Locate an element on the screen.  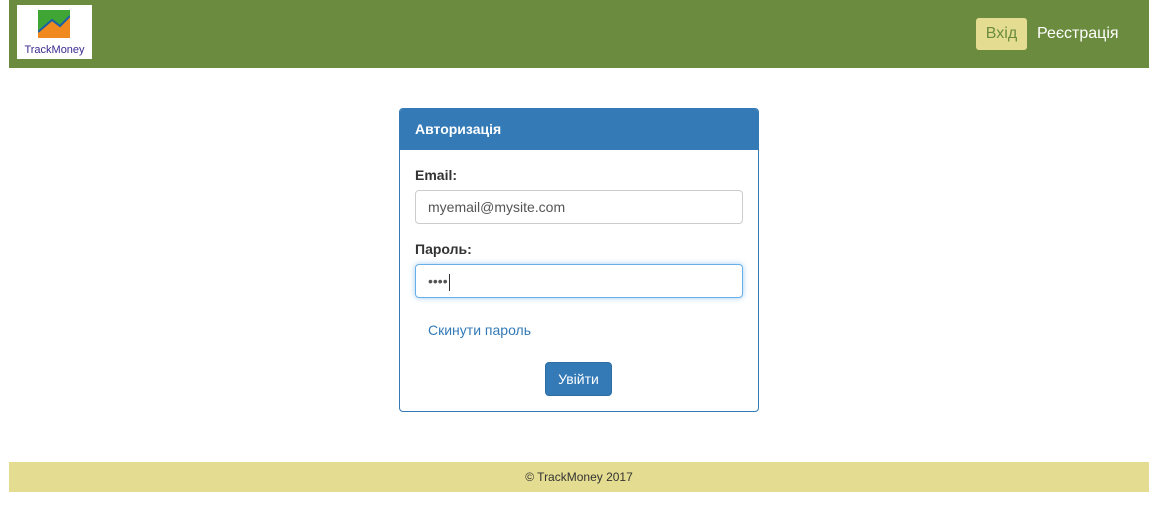
trend-chart-icon is located at coordinates (54, 24).